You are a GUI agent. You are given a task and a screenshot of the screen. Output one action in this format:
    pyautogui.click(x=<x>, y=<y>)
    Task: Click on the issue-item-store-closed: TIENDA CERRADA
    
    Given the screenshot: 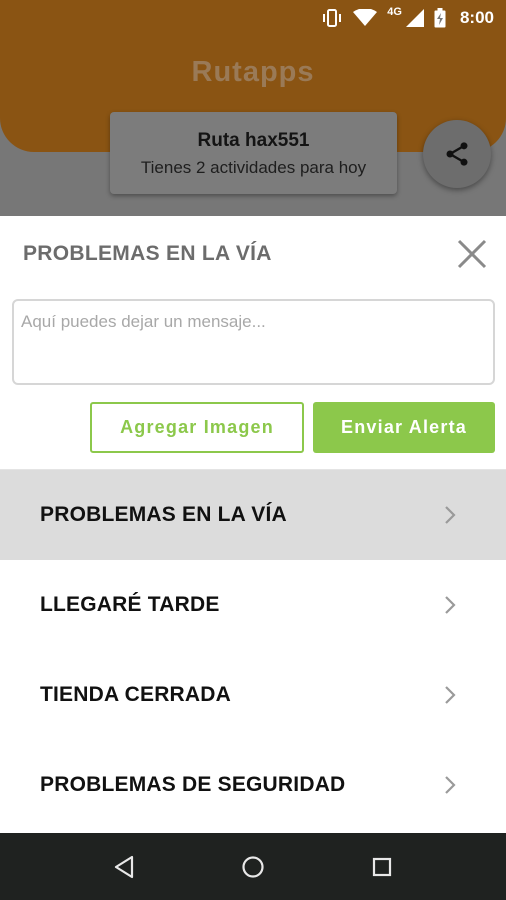 What is the action you would take?
    pyautogui.click(x=253, y=695)
    